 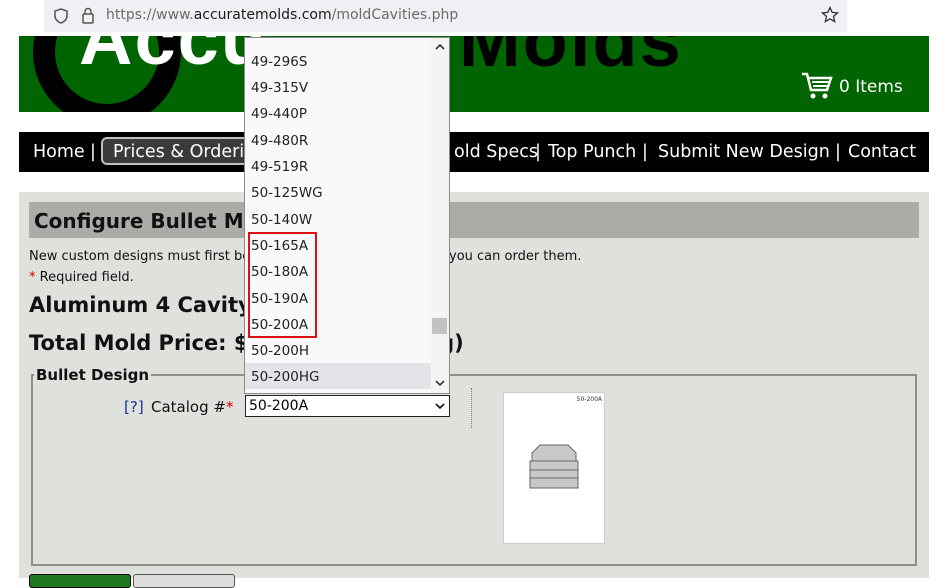 I want to click on chevron-up-icon, so click(x=440, y=47).